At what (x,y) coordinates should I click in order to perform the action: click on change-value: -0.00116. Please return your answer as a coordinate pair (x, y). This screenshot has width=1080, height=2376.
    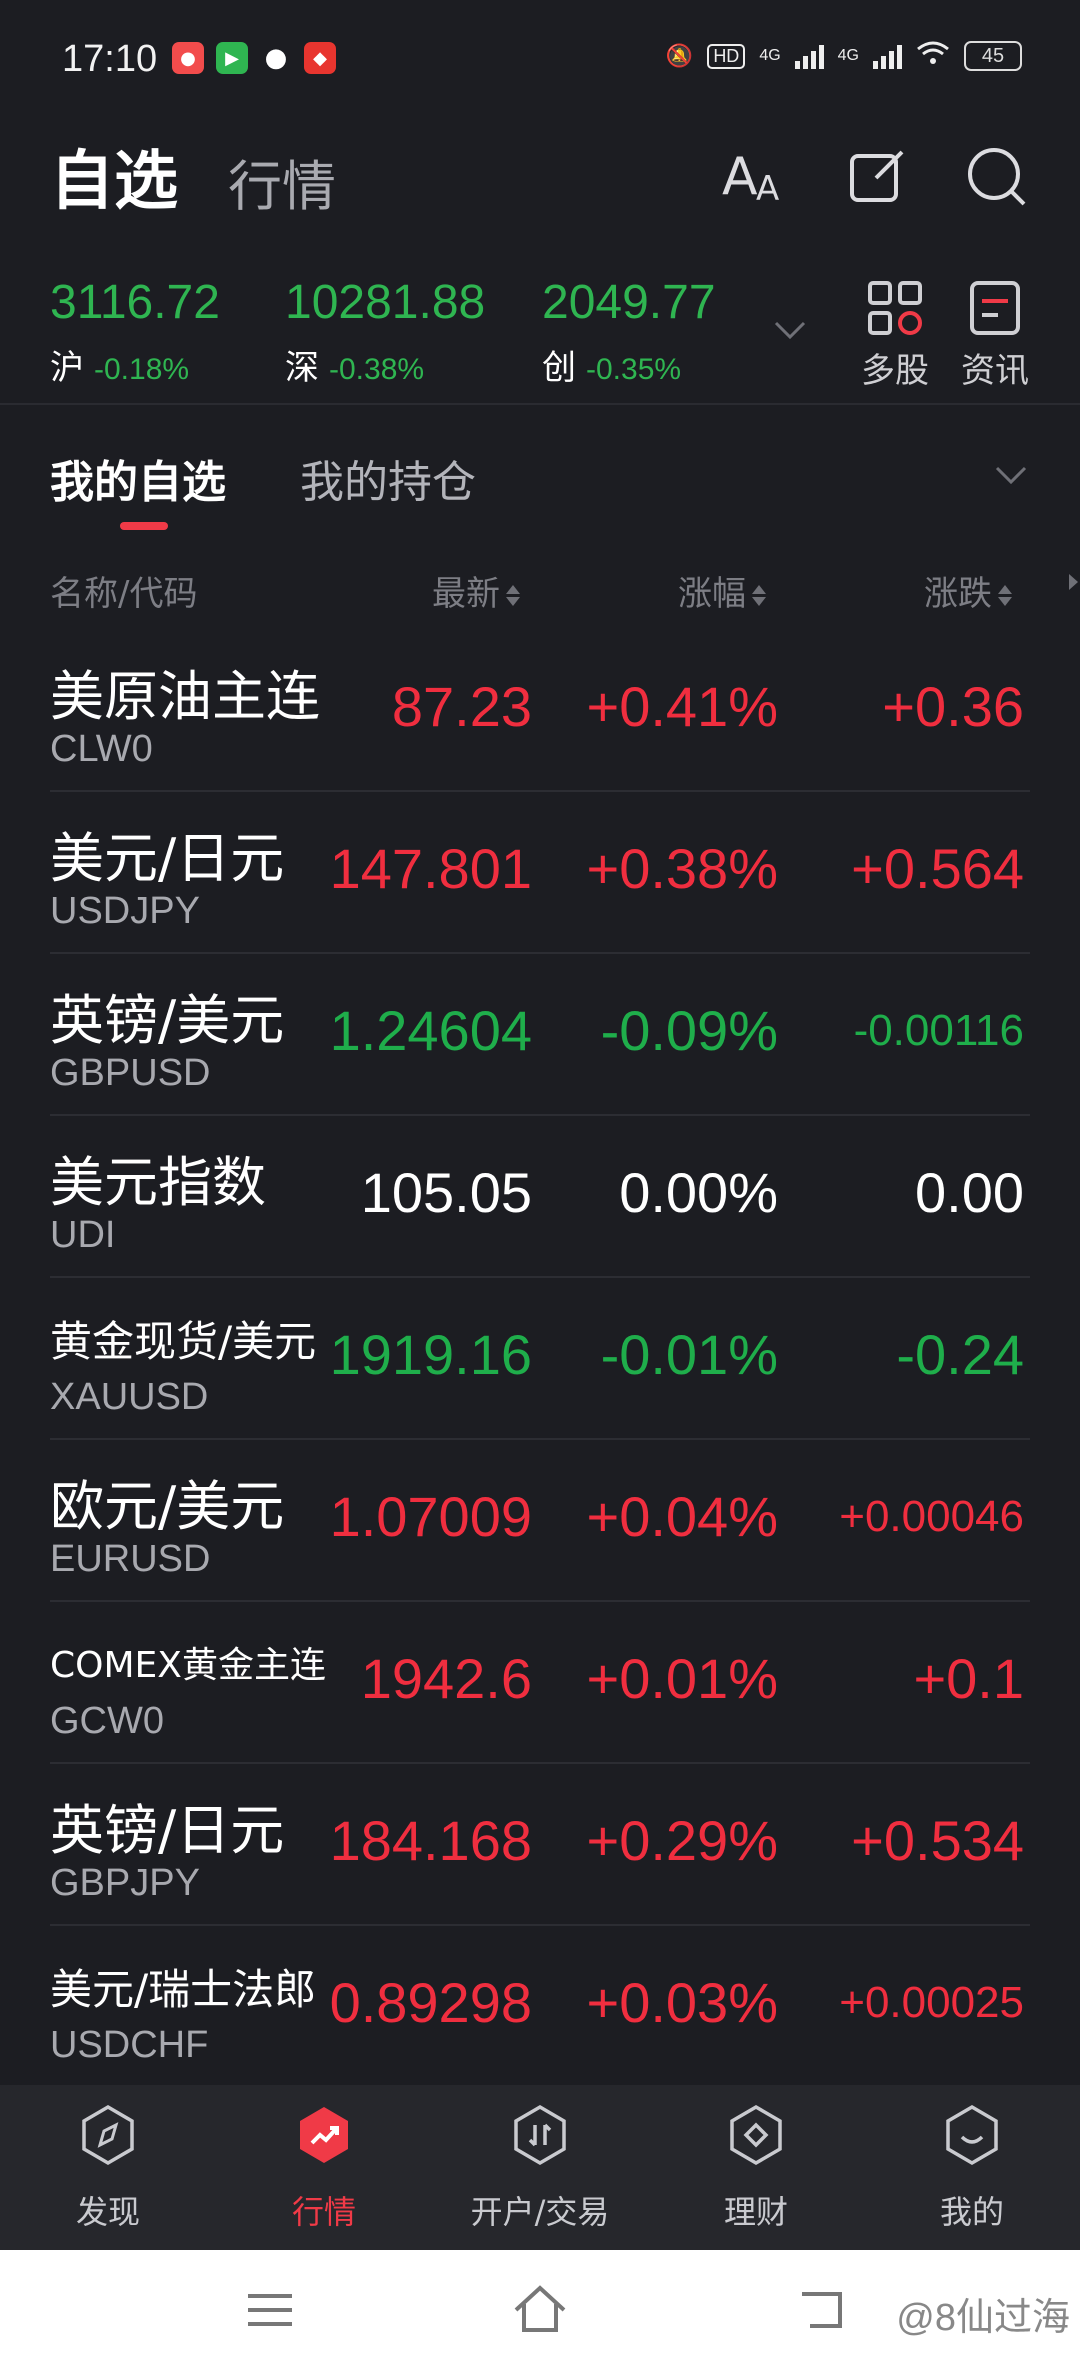
    Looking at the image, I should click on (938, 1030).